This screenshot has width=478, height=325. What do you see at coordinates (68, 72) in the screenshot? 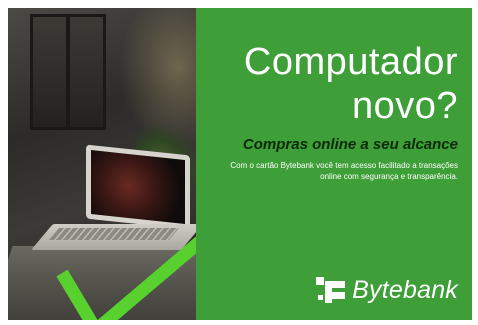
I see `window` at bounding box center [68, 72].